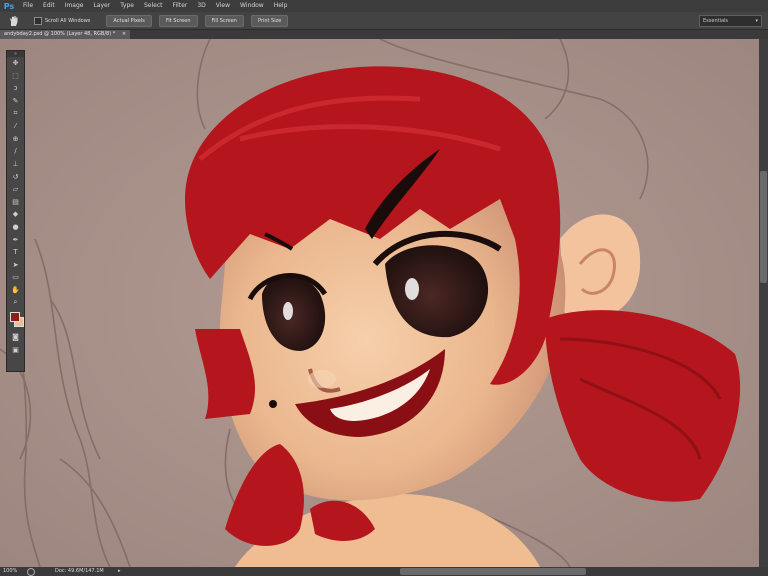  What do you see at coordinates (15, 252) in the screenshot?
I see `type-tool-icon: T` at bounding box center [15, 252].